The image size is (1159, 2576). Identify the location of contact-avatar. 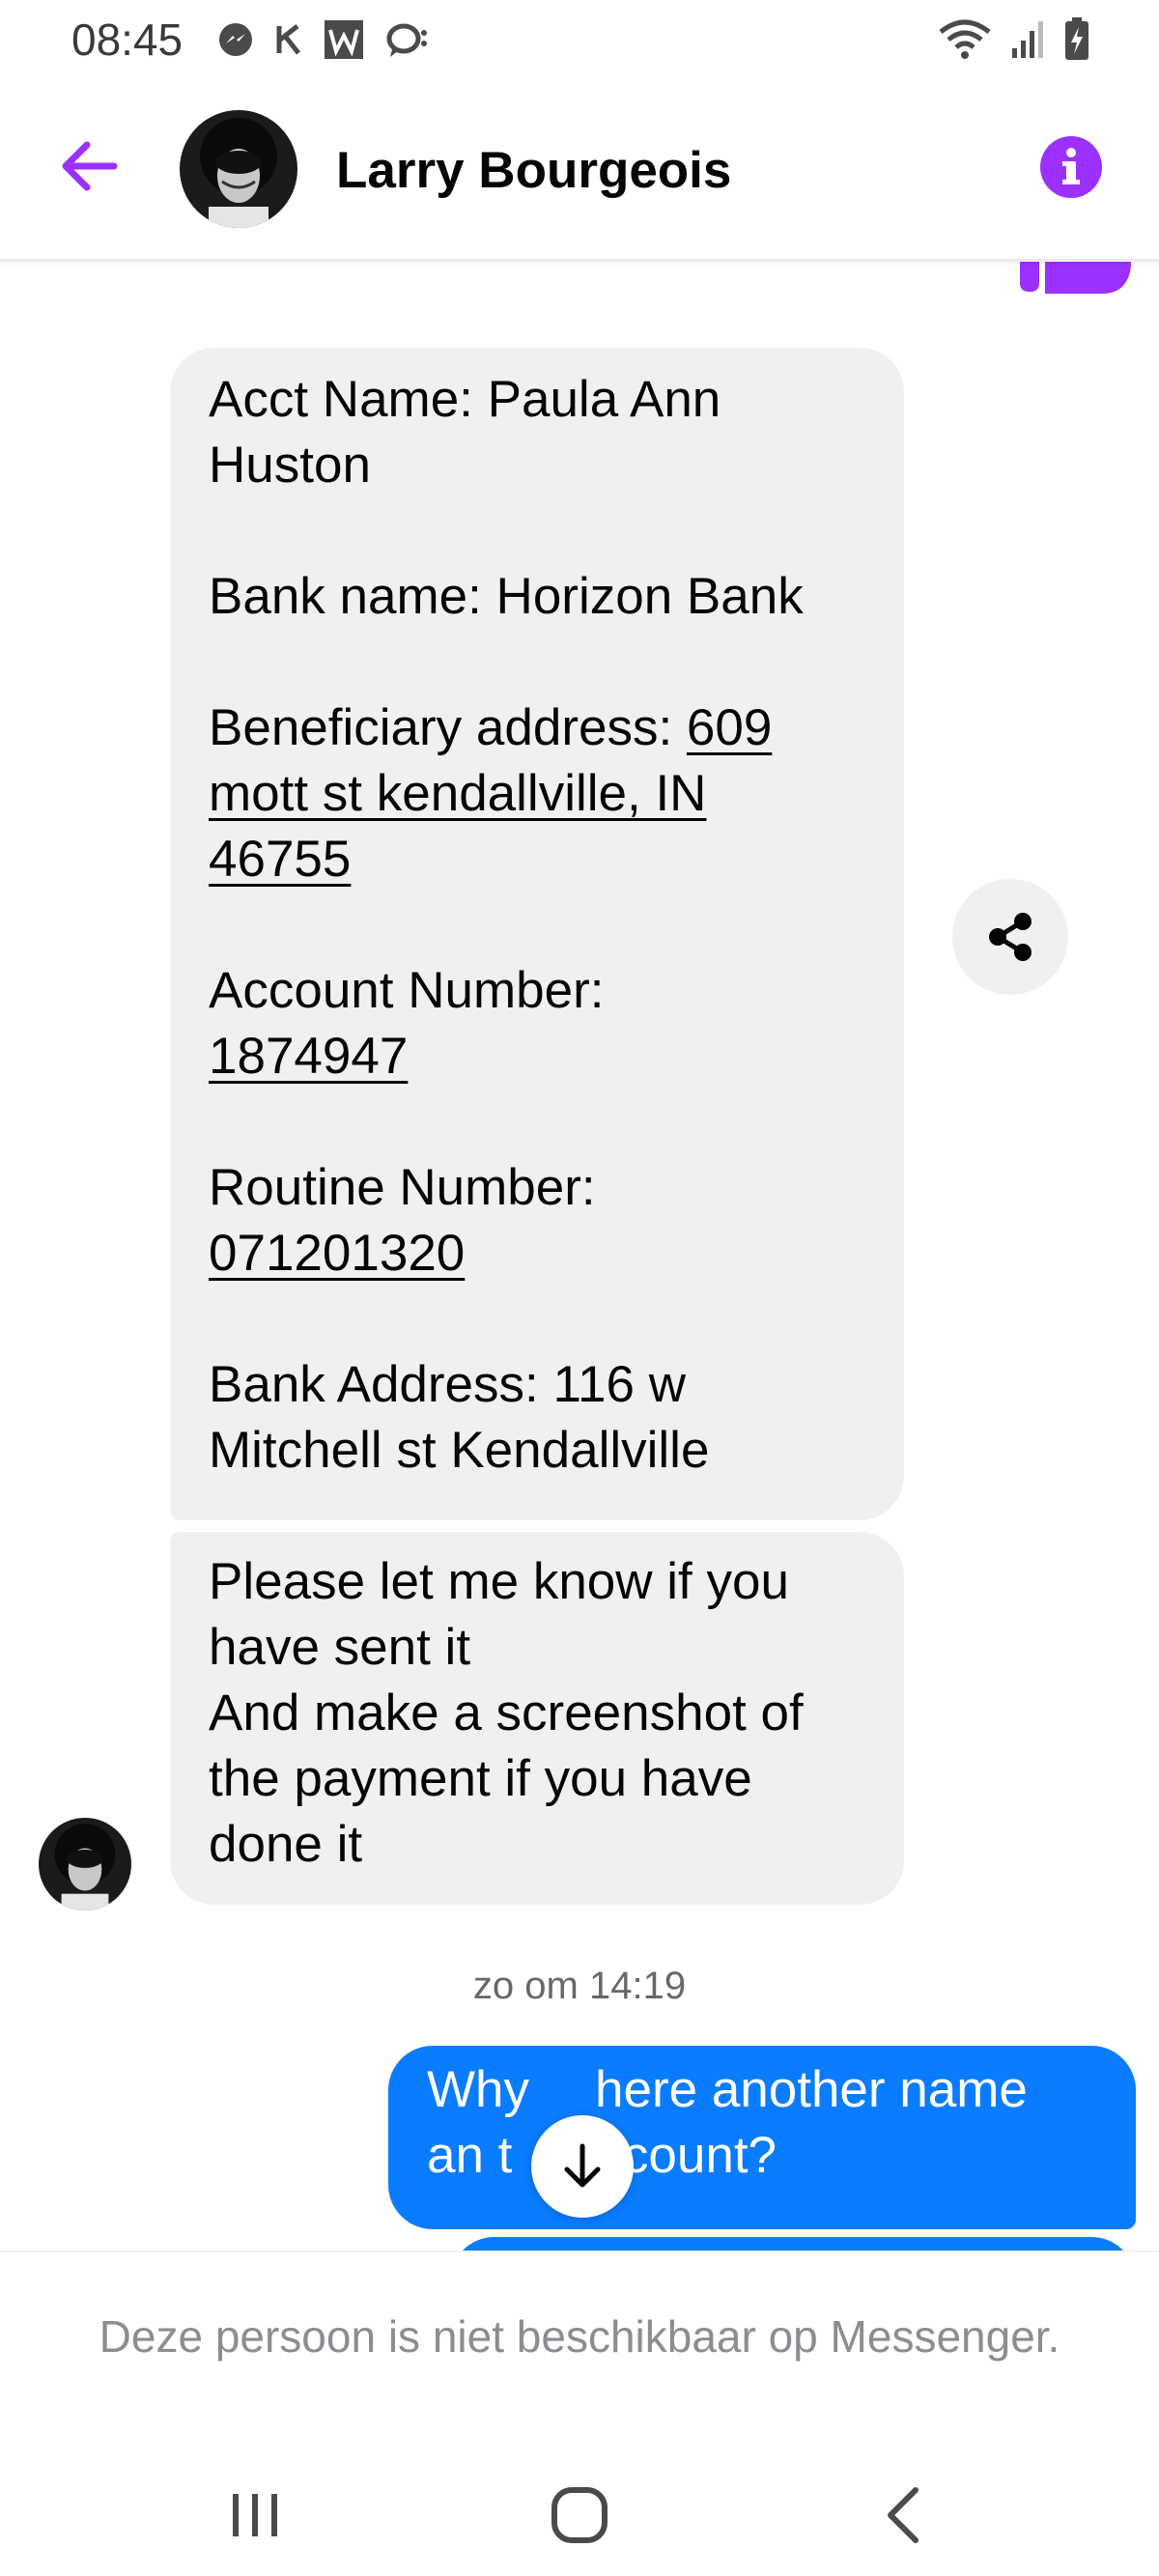
(238, 169).